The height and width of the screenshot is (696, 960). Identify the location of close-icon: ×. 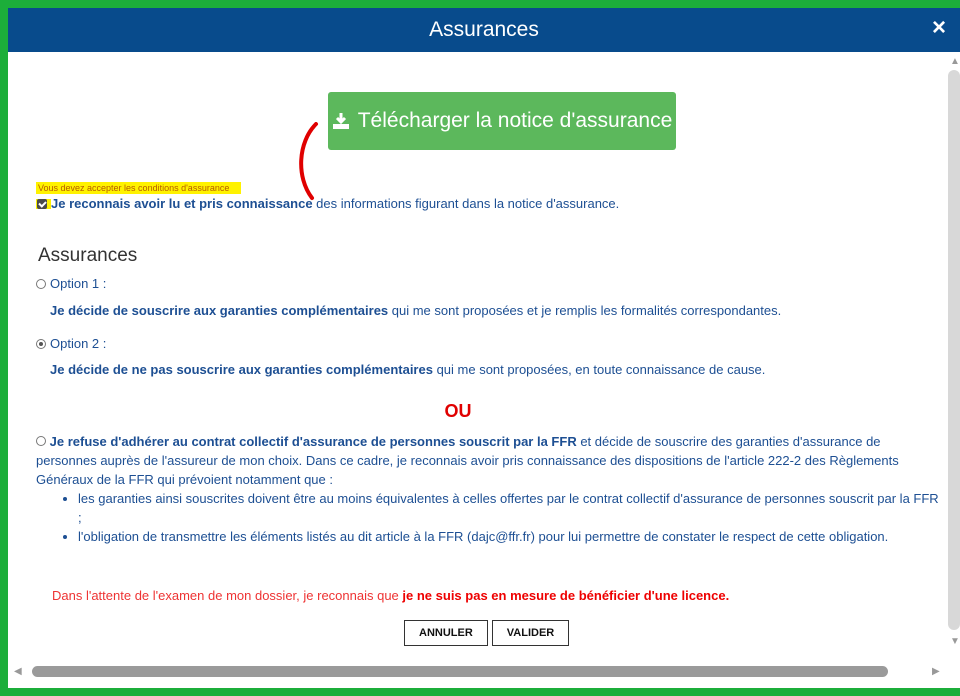
(939, 28).